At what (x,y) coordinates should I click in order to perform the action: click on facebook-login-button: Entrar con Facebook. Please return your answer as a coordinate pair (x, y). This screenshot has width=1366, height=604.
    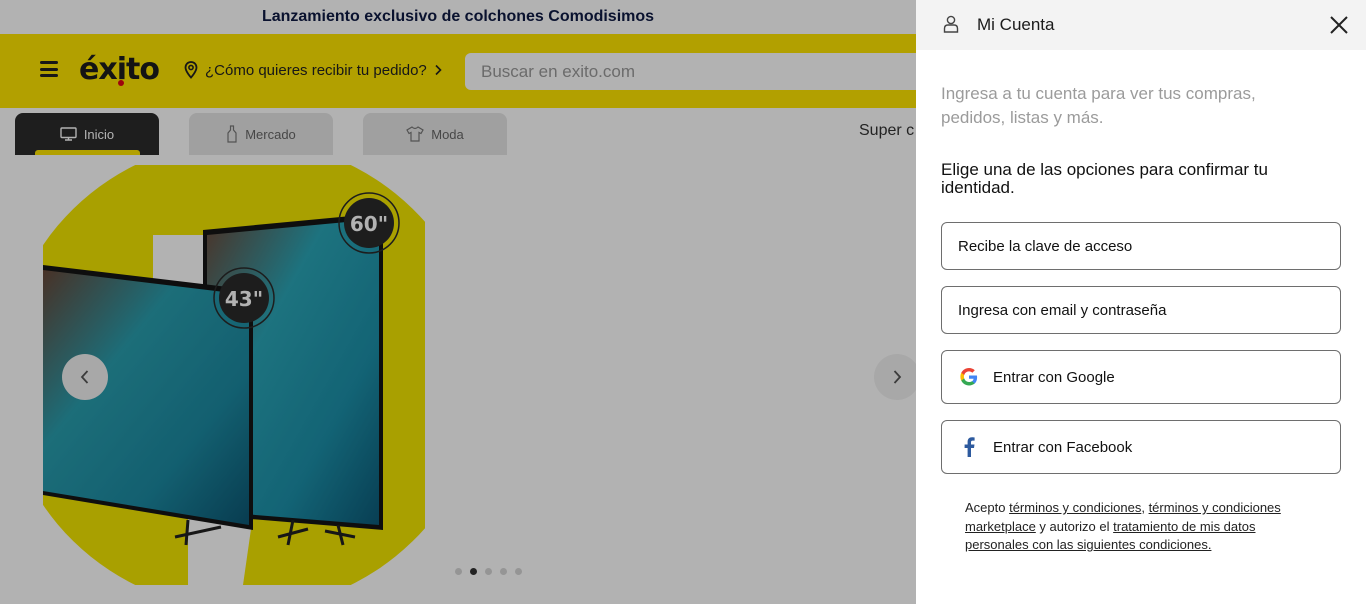
    Looking at the image, I should click on (1141, 447).